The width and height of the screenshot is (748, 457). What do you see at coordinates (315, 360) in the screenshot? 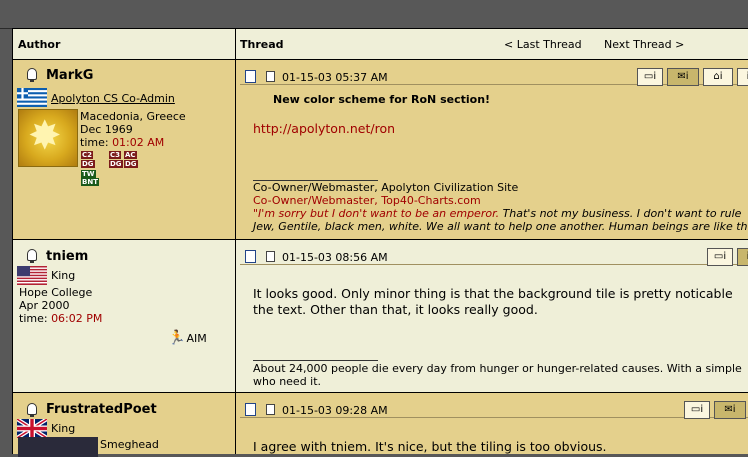
I see `signature-divider` at bounding box center [315, 360].